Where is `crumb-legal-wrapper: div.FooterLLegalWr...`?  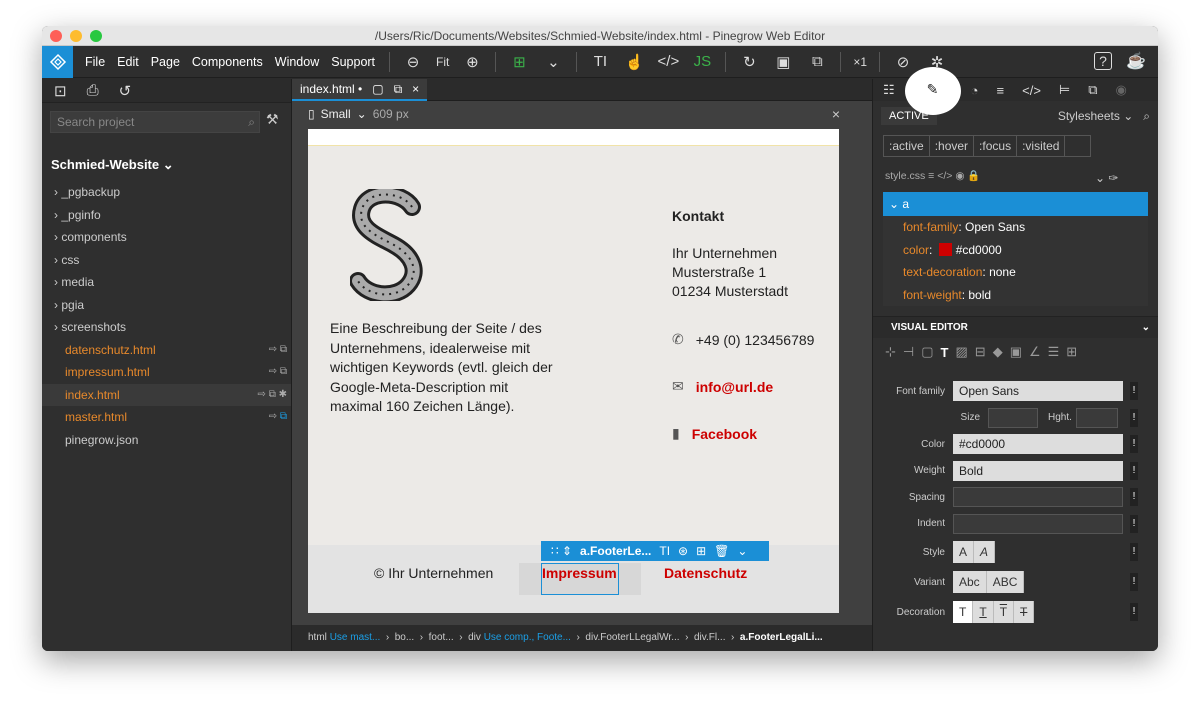 crumb-legal-wrapper: div.FooterLLegalWr... is located at coordinates (632, 637).